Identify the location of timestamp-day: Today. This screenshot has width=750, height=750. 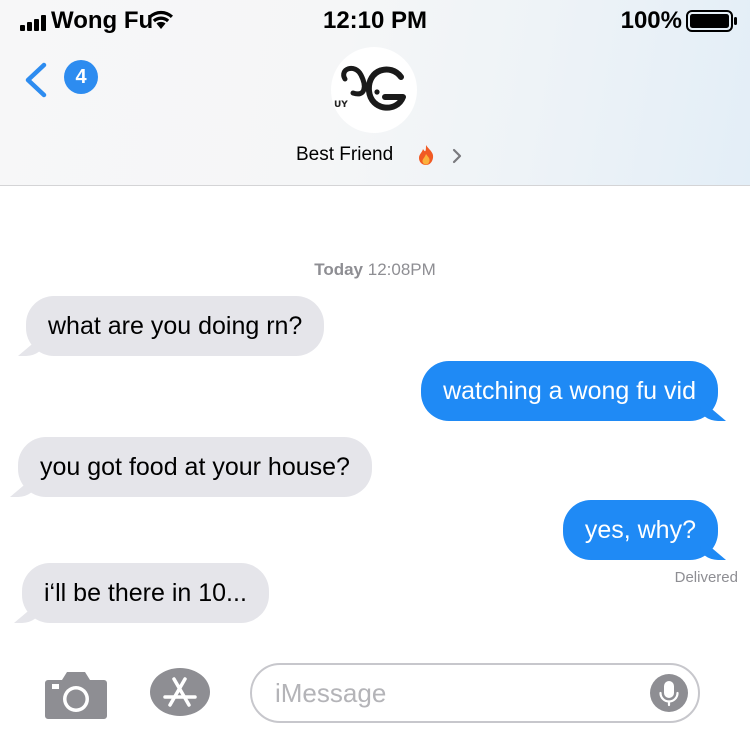
(339, 269).